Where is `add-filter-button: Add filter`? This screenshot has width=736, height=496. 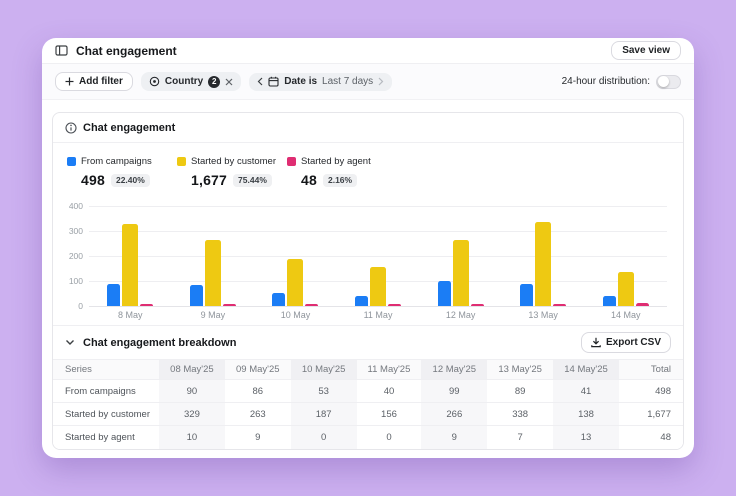 add-filter-button: Add filter is located at coordinates (94, 81).